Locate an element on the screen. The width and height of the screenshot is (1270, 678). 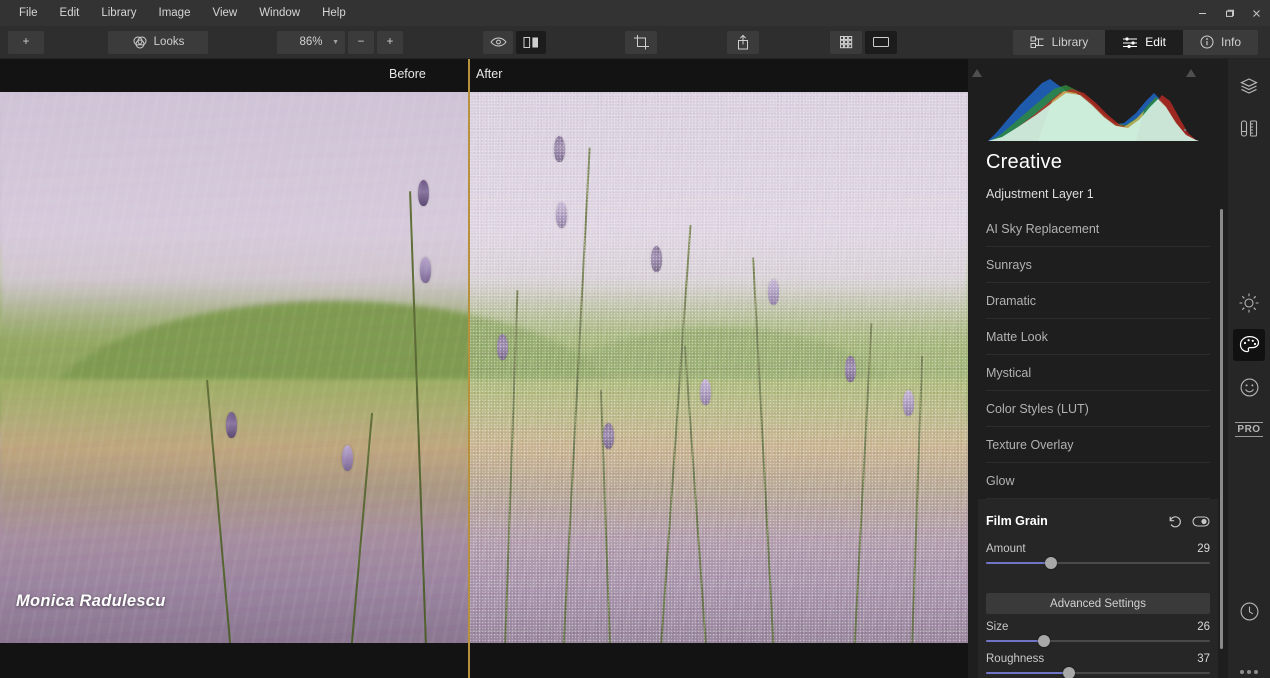
slider-size-track is located at coordinates (1098, 641).